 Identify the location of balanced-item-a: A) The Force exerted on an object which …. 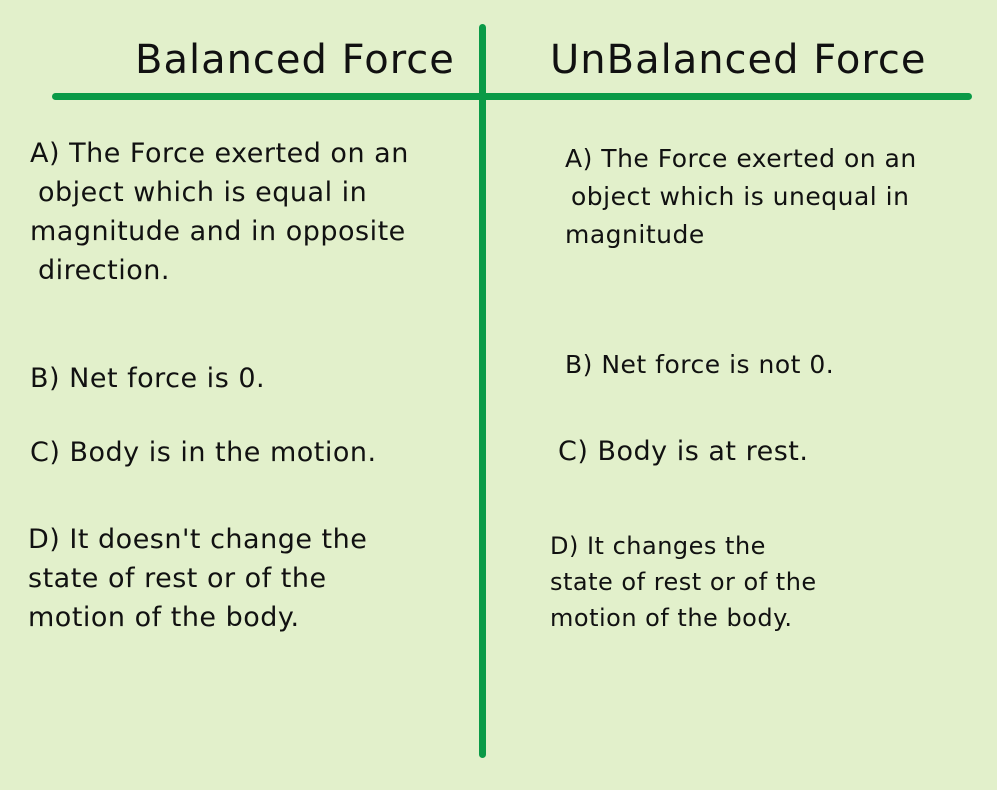
(219, 212).